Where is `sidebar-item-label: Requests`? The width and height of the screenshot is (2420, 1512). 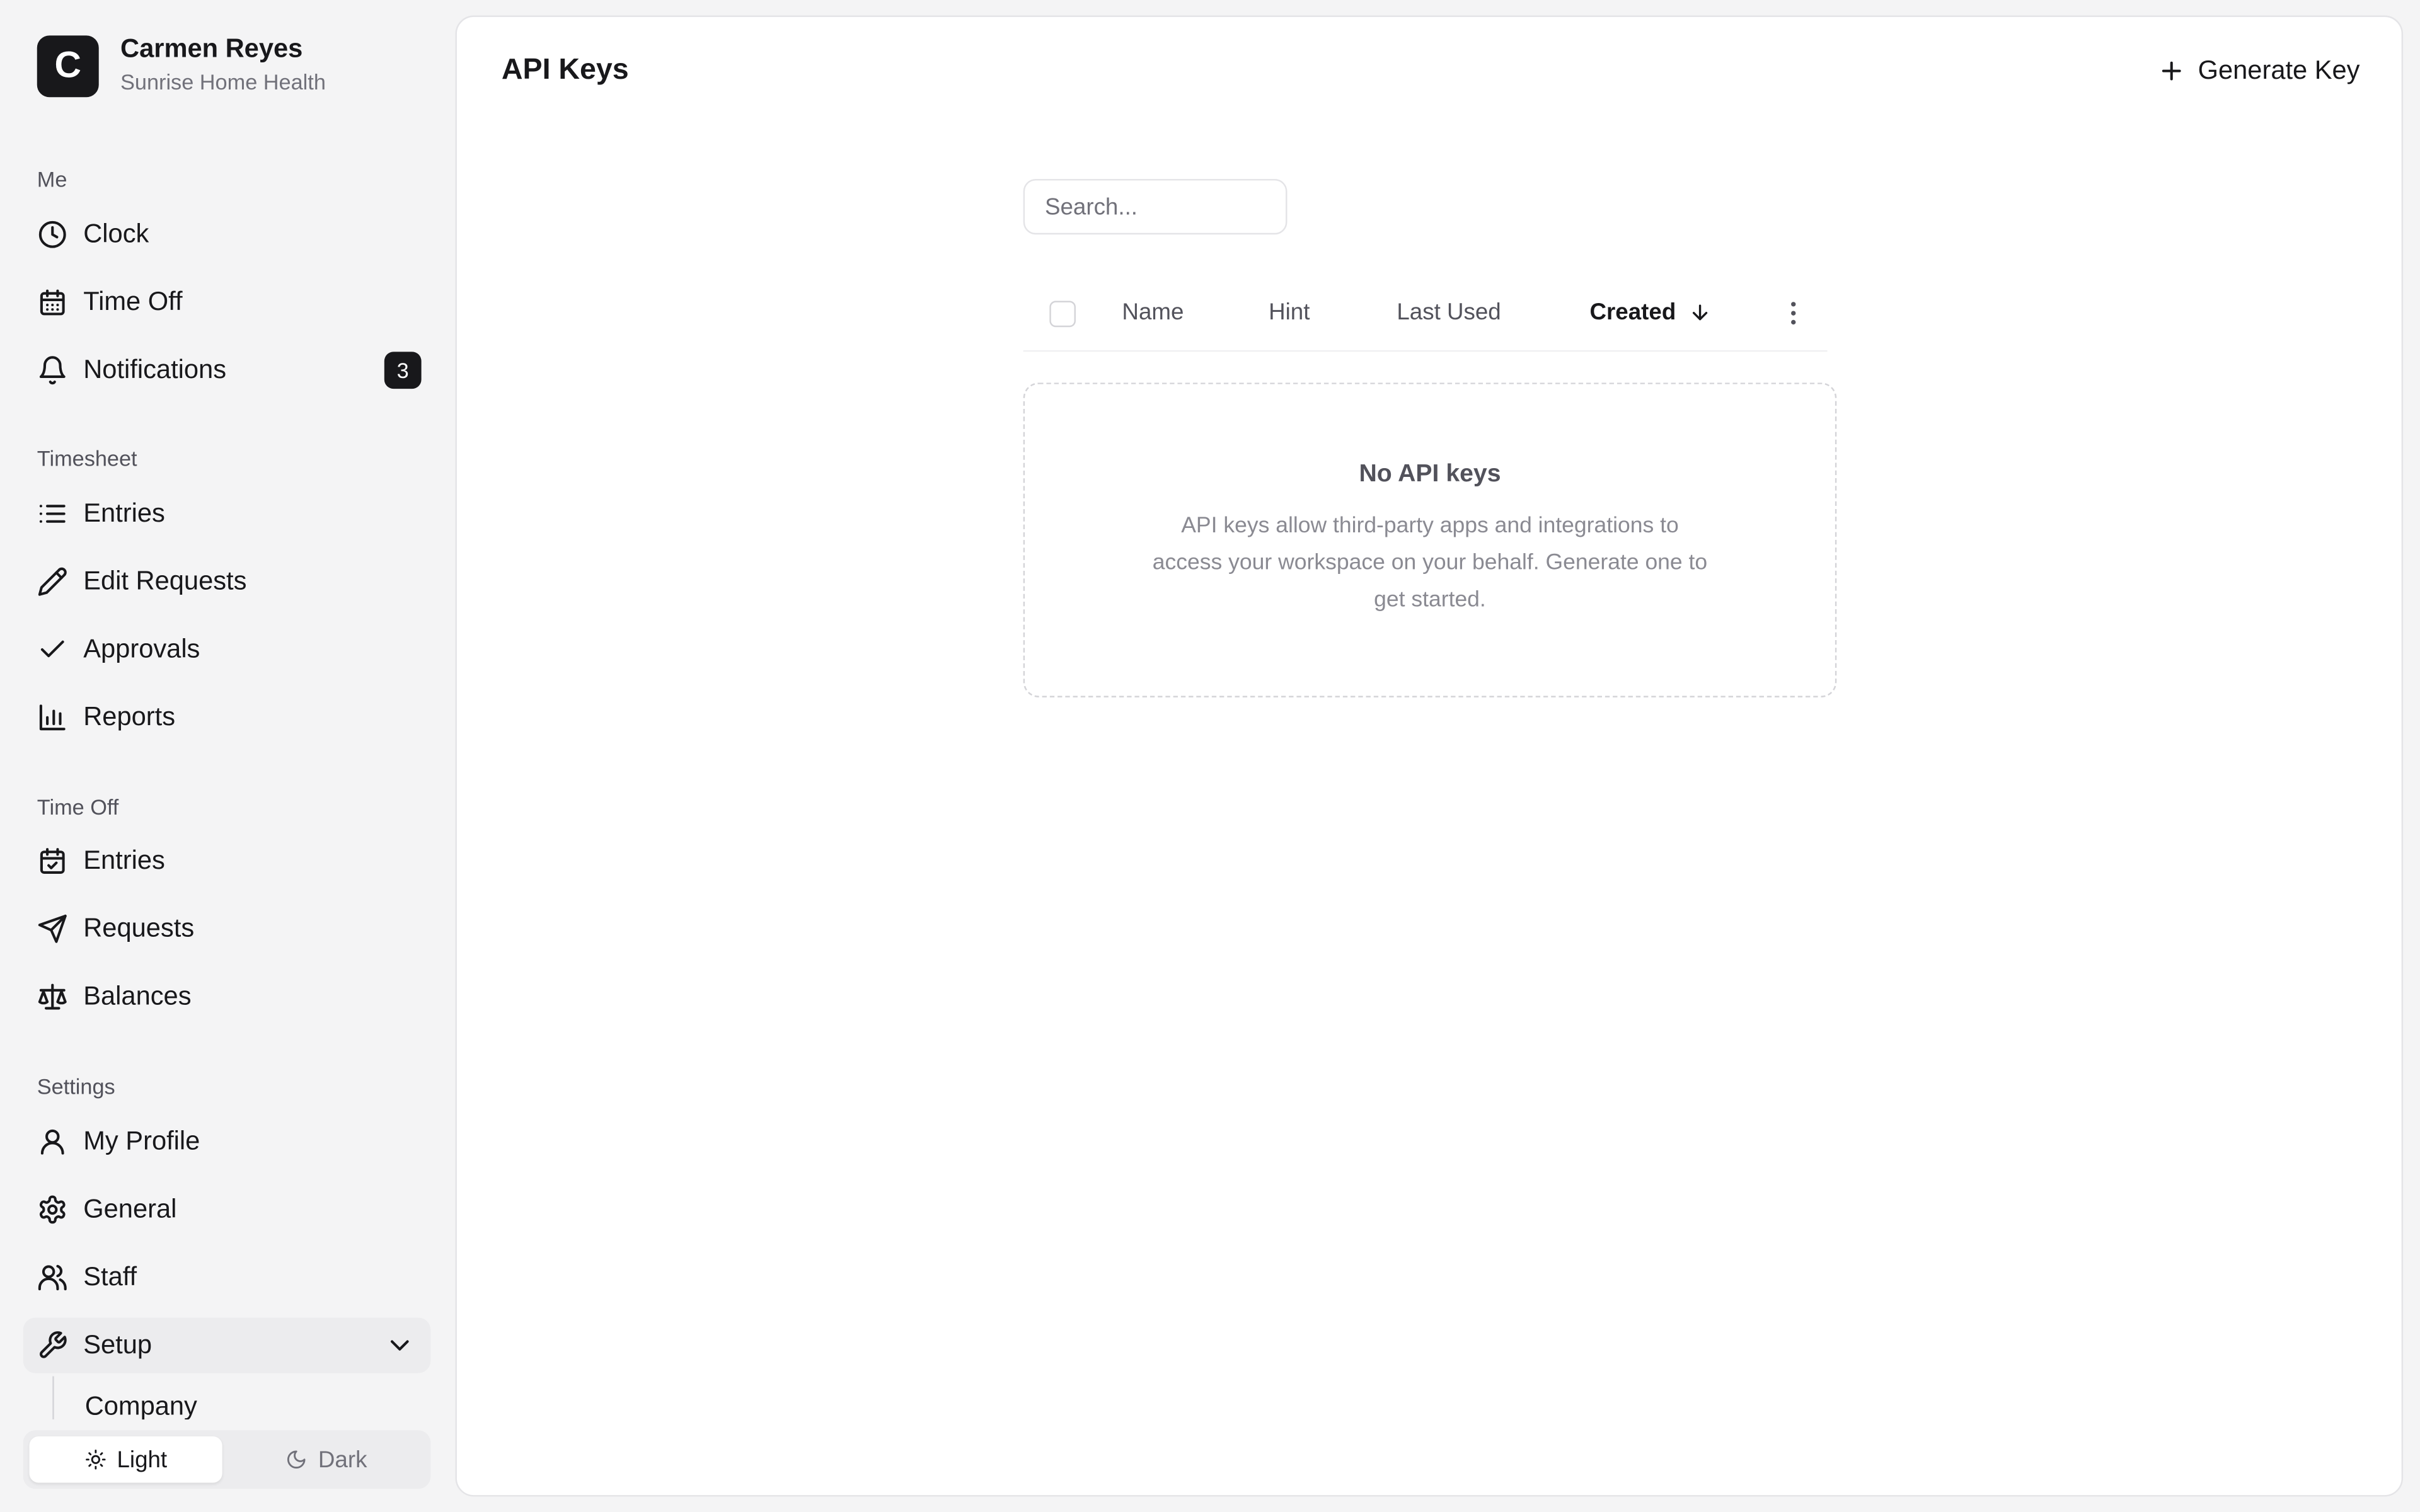 sidebar-item-label: Requests is located at coordinates (139, 928).